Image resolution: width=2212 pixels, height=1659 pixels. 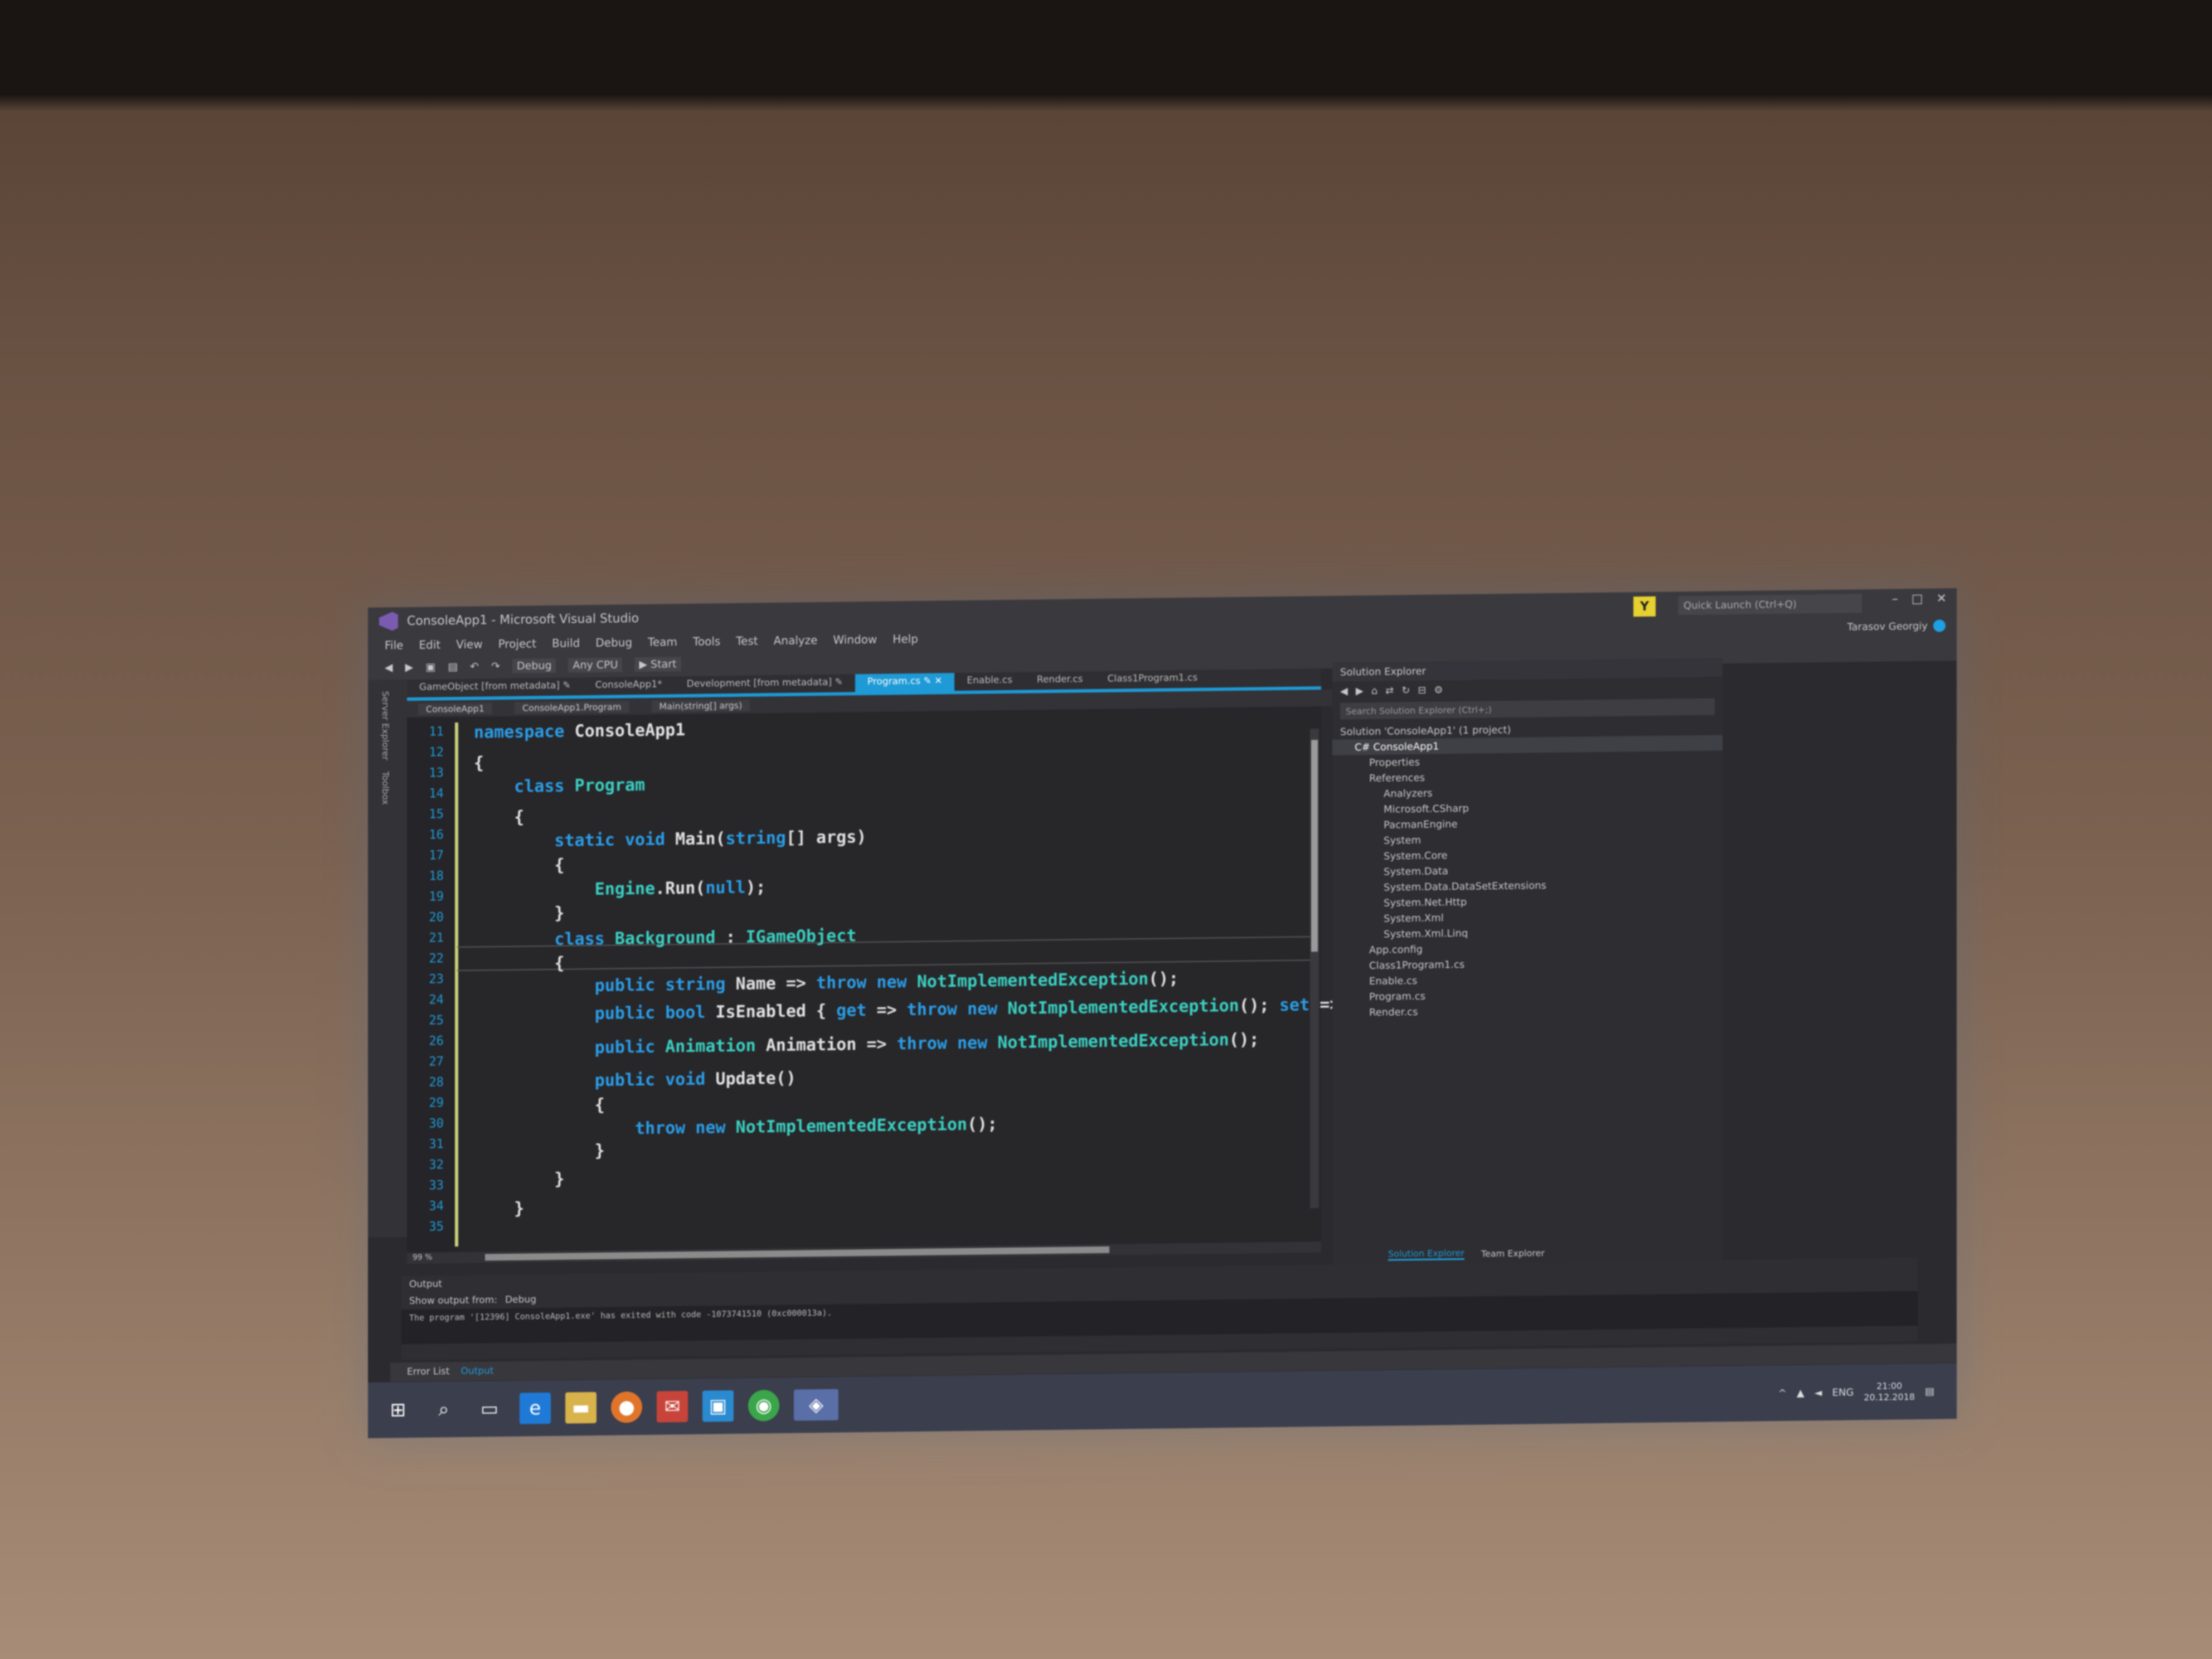 What do you see at coordinates (430, 667) in the screenshot?
I see `new-project-icon: ▣` at bounding box center [430, 667].